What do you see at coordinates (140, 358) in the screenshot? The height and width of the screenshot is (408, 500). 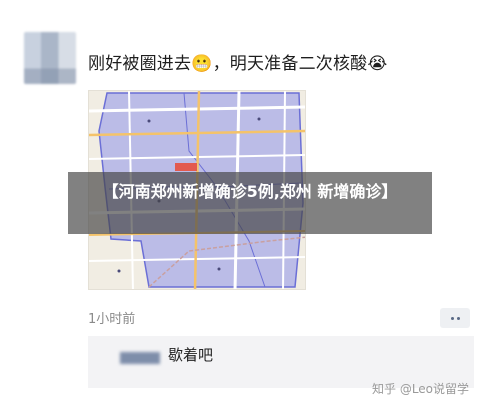 I see `commenter-name` at bounding box center [140, 358].